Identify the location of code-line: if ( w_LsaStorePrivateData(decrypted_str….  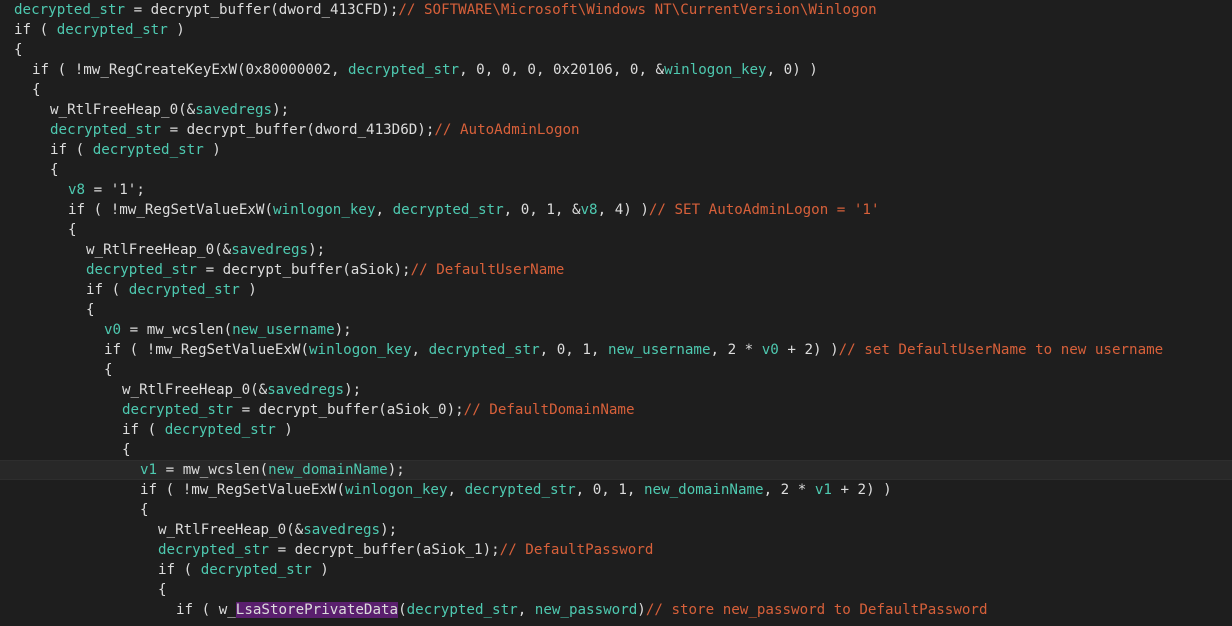
(616, 610).